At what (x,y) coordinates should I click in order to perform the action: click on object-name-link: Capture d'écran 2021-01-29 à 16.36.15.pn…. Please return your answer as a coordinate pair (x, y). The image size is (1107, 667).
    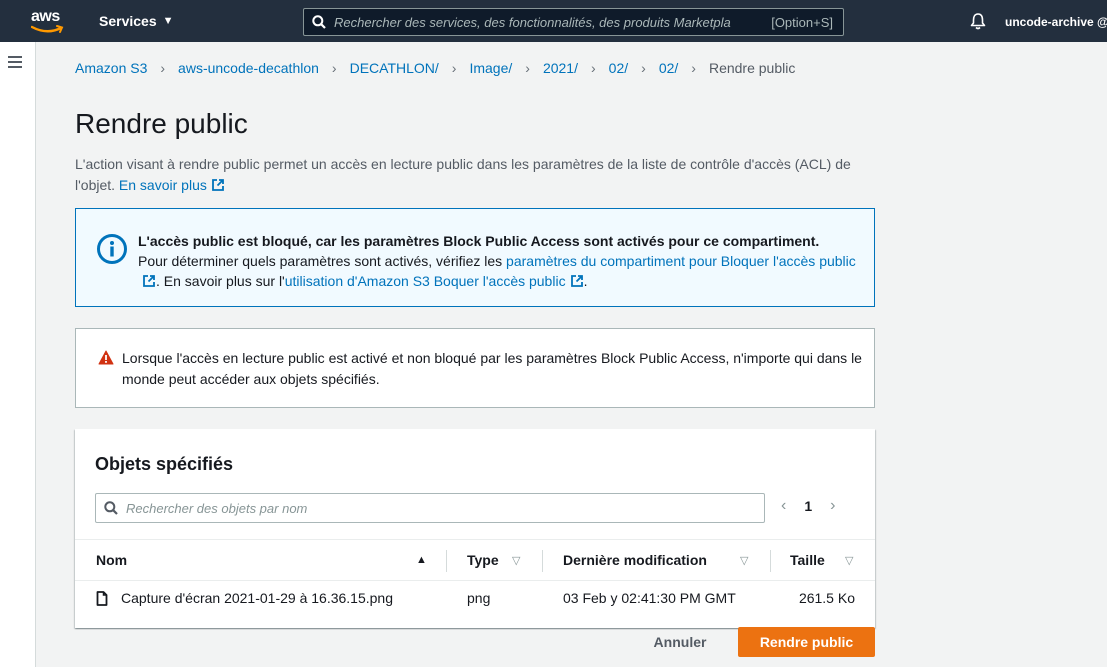
    Looking at the image, I should click on (257, 598).